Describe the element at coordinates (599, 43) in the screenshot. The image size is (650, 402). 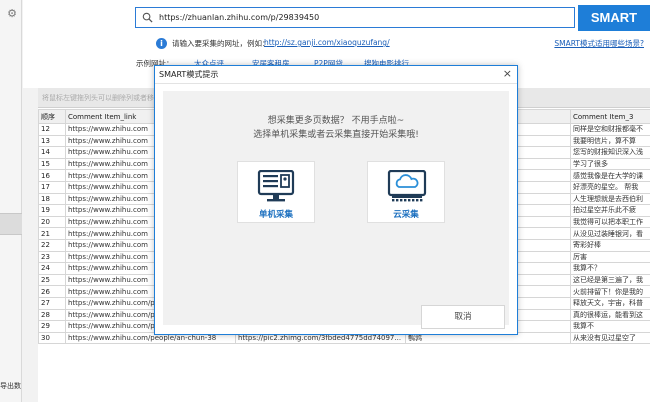
I see `smart-help-link: SMART模式适用哪些场景?` at that location.